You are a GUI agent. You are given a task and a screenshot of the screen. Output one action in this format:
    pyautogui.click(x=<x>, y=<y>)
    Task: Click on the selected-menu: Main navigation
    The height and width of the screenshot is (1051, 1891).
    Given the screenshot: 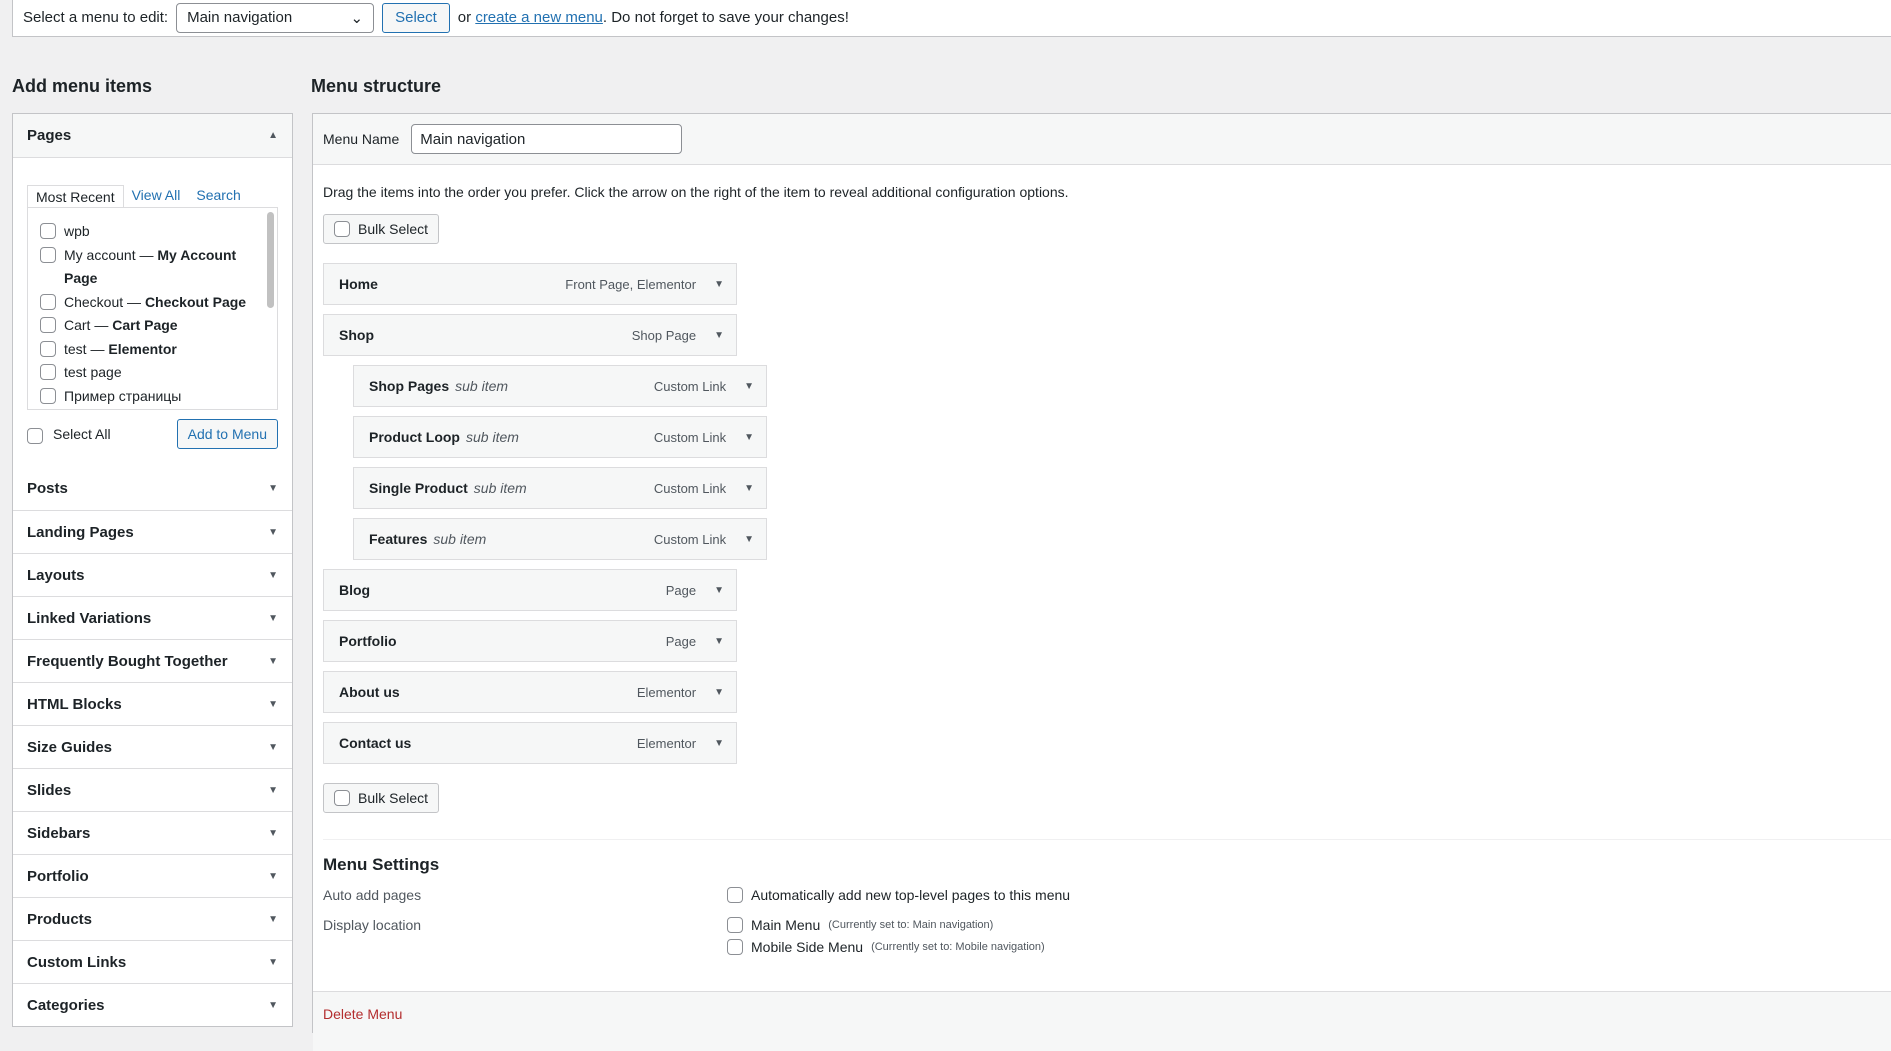 What is the action you would take?
    pyautogui.click(x=240, y=17)
    